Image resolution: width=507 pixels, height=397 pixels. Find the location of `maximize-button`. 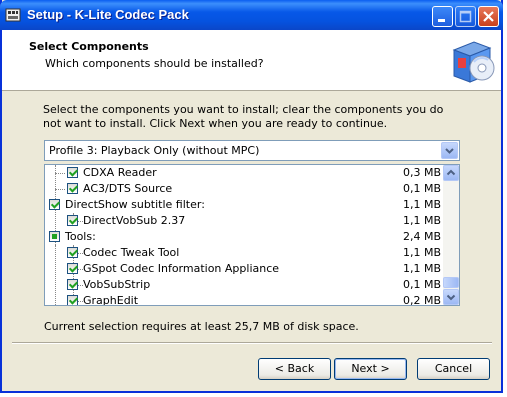

maximize-button is located at coordinates (465, 16).